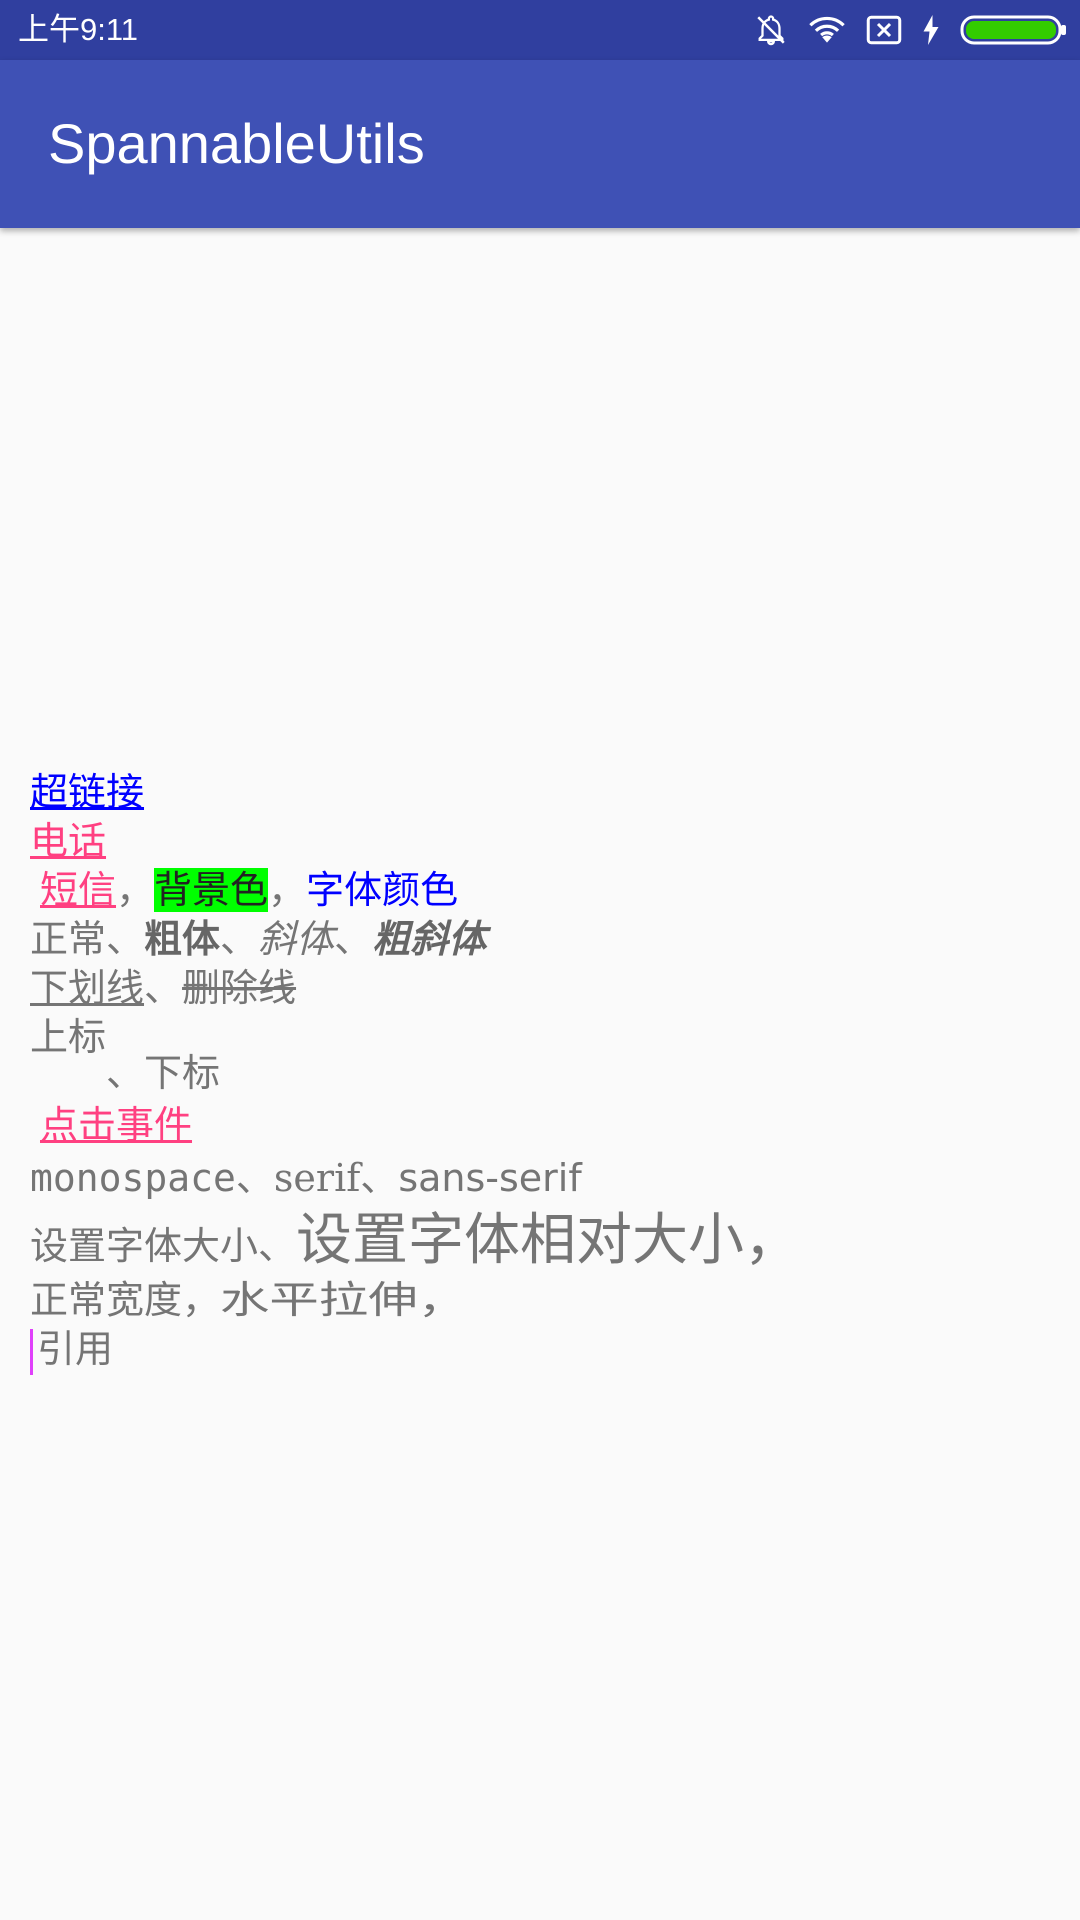 The width and height of the screenshot is (1080, 1920). Describe the element at coordinates (540, 1125) in the screenshot. I see `line-click: 点击事件` at that location.